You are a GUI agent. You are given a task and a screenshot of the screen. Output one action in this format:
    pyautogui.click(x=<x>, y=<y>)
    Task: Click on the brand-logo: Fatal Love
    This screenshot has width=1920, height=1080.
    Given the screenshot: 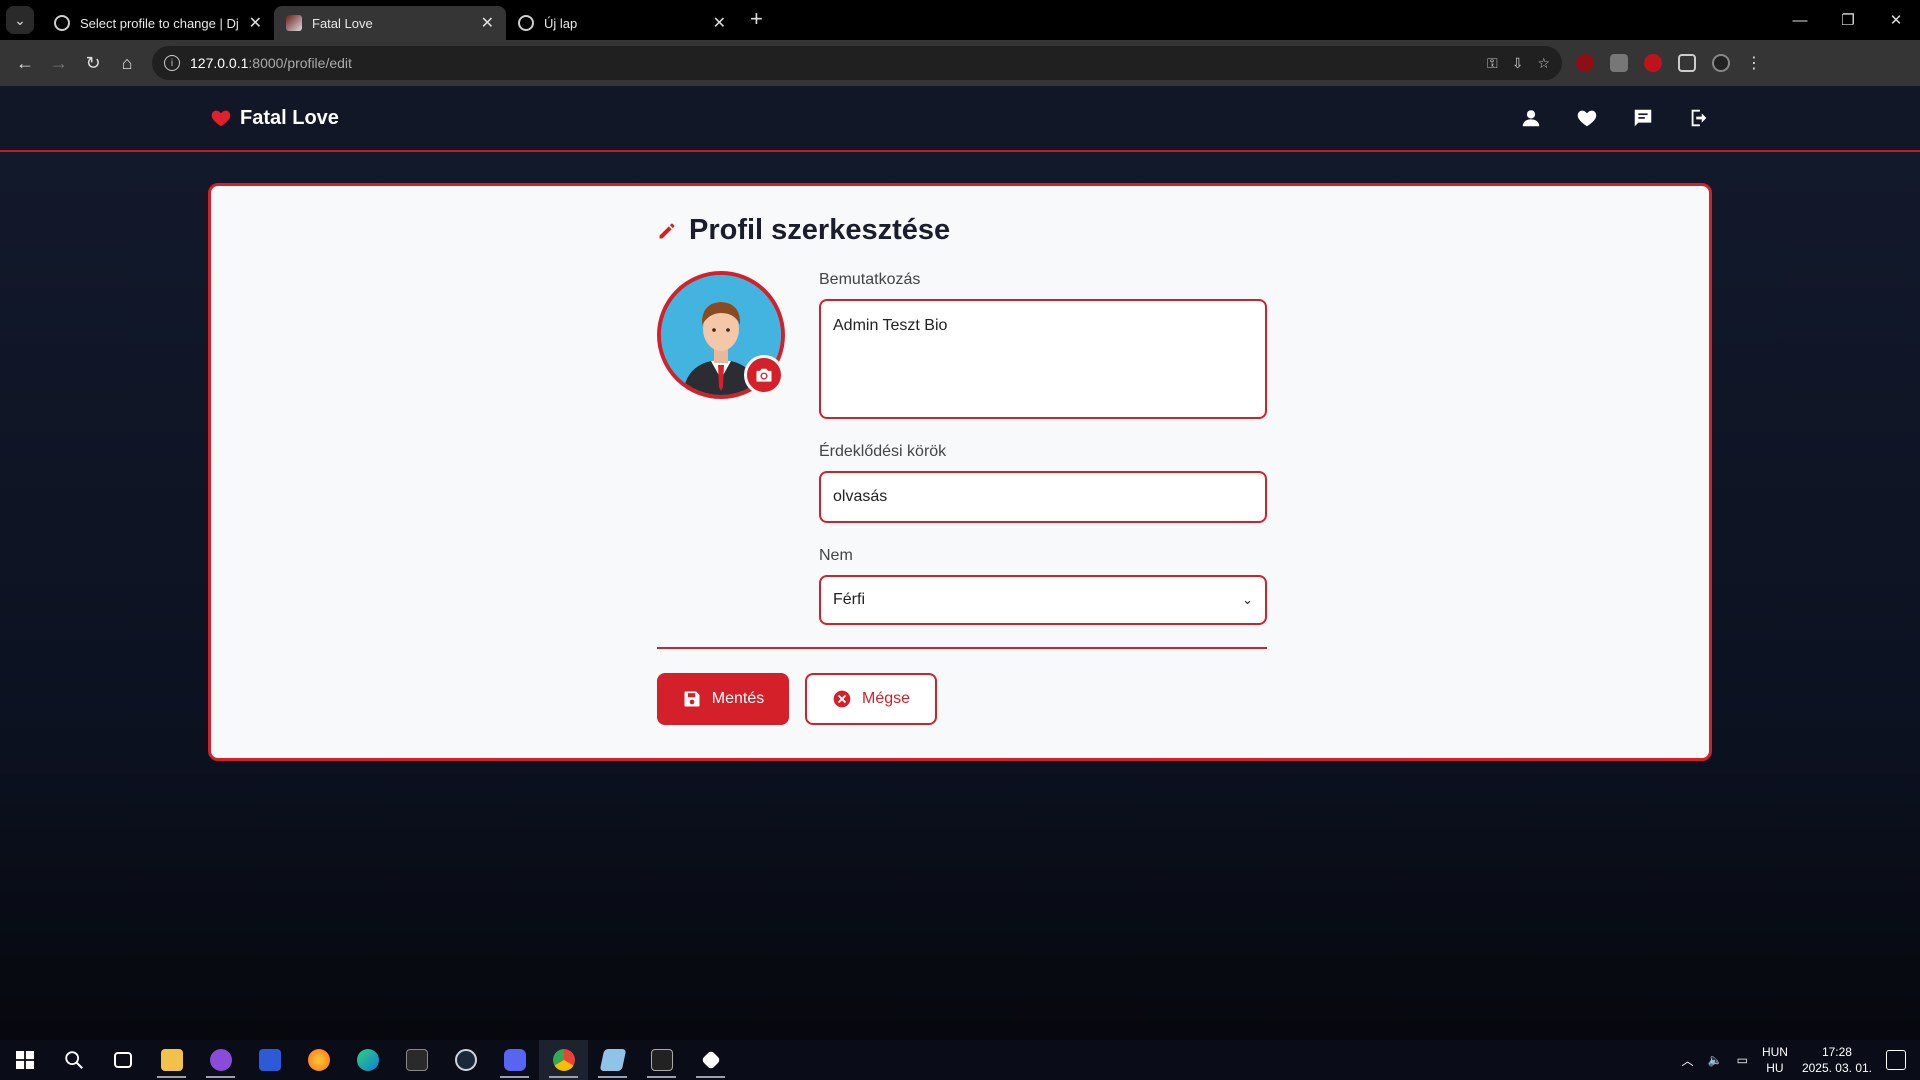 What is the action you would take?
    pyautogui.click(x=274, y=118)
    